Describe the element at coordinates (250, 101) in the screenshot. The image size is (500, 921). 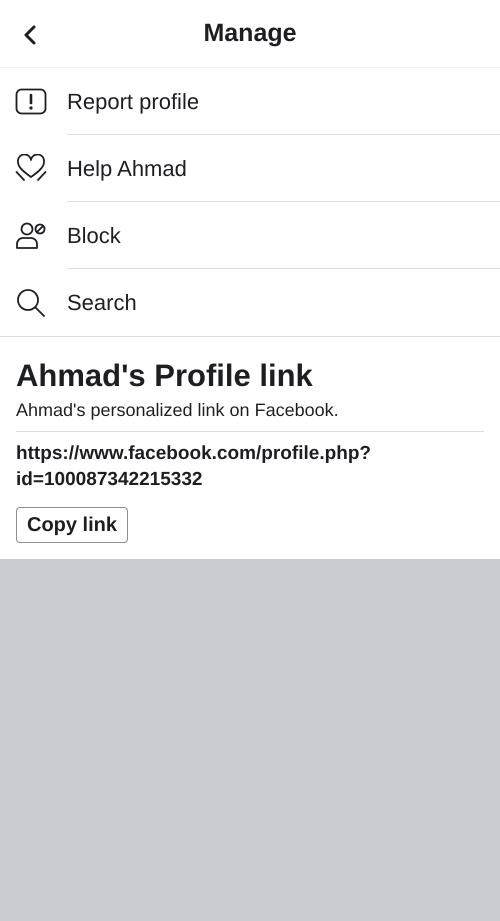
I see `menu-item: Report profile` at that location.